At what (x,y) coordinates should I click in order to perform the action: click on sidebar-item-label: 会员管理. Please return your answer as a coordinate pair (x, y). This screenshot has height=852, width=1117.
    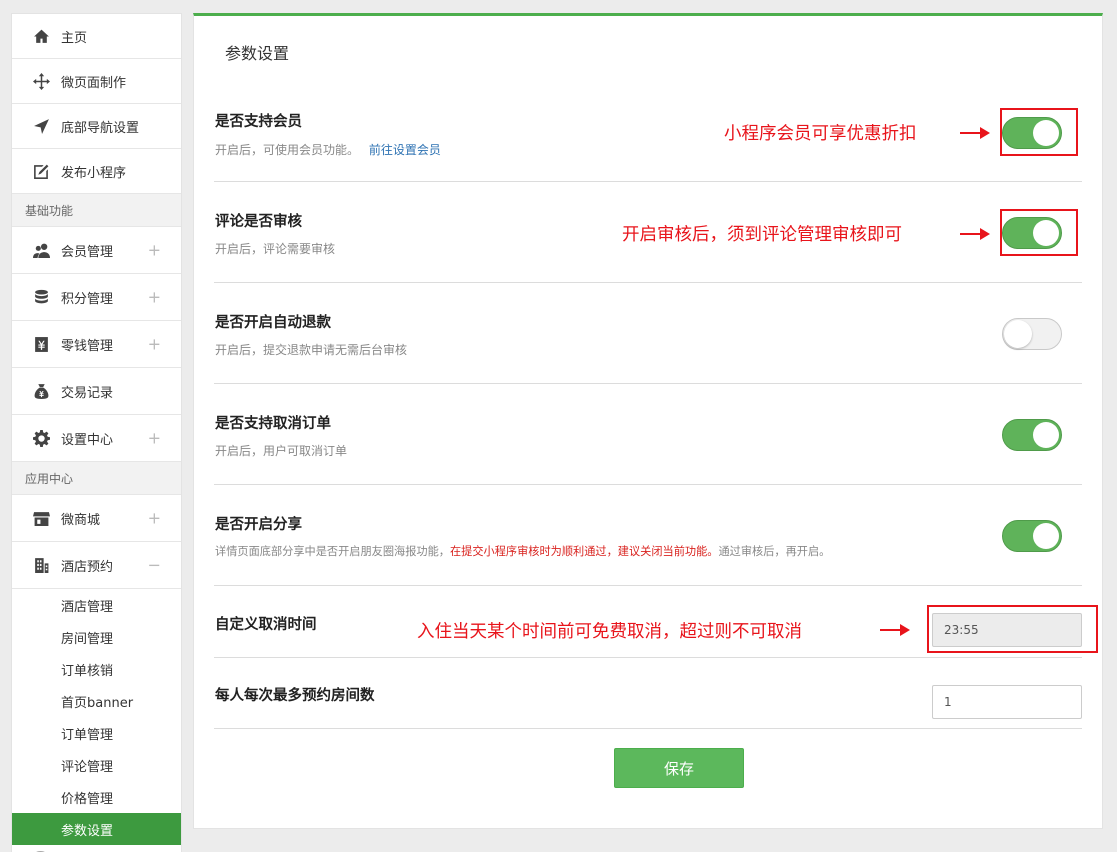
    Looking at the image, I should click on (87, 252).